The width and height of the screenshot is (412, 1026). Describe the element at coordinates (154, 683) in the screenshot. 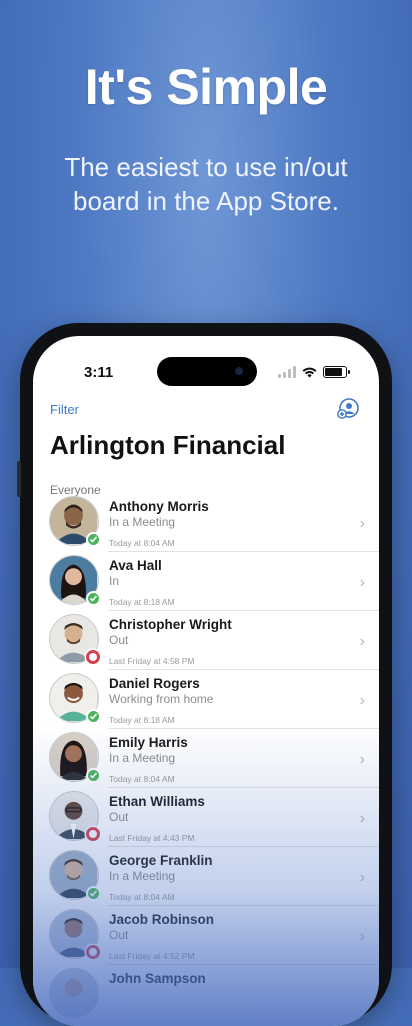

I see `person-name: Daniel Rogers` at that location.